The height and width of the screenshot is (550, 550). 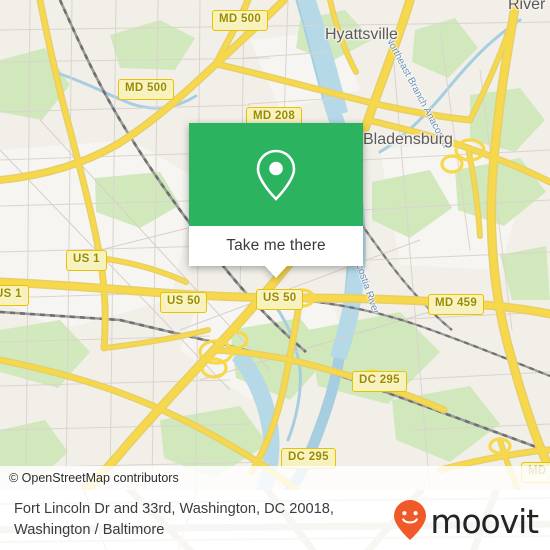 I want to click on popup-action: Take me there, so click(x=276, y=246).